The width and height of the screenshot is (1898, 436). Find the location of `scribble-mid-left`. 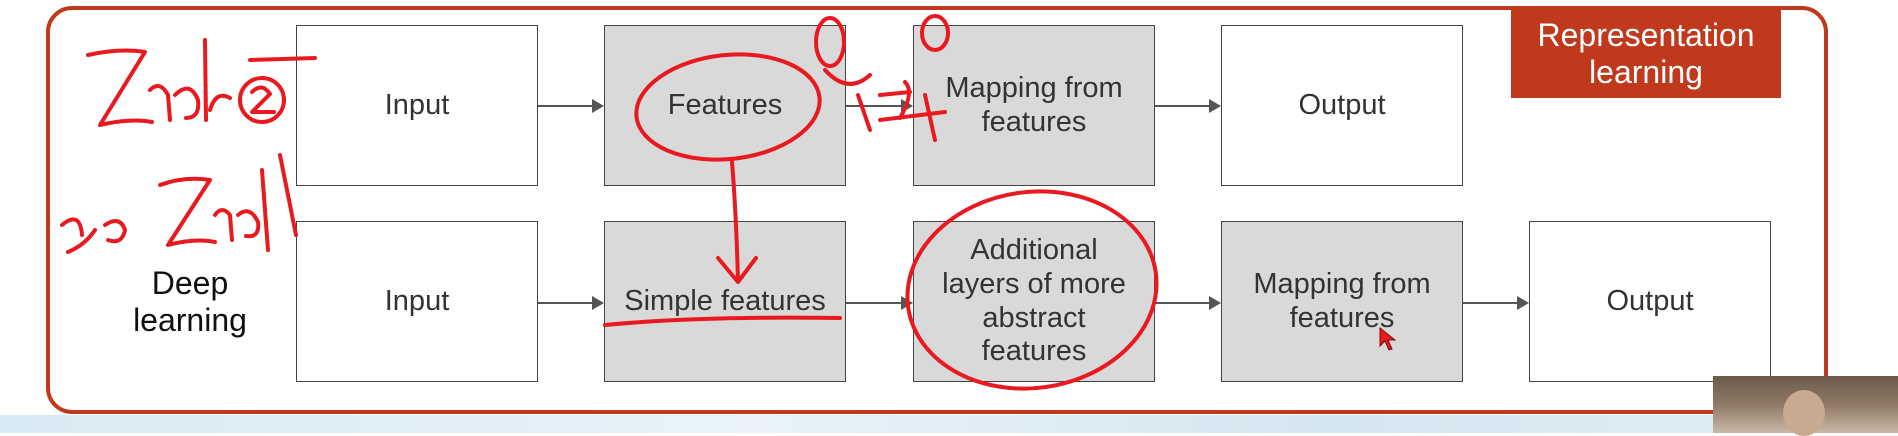

scribble-mid-left is located at coordinates (179, 203).